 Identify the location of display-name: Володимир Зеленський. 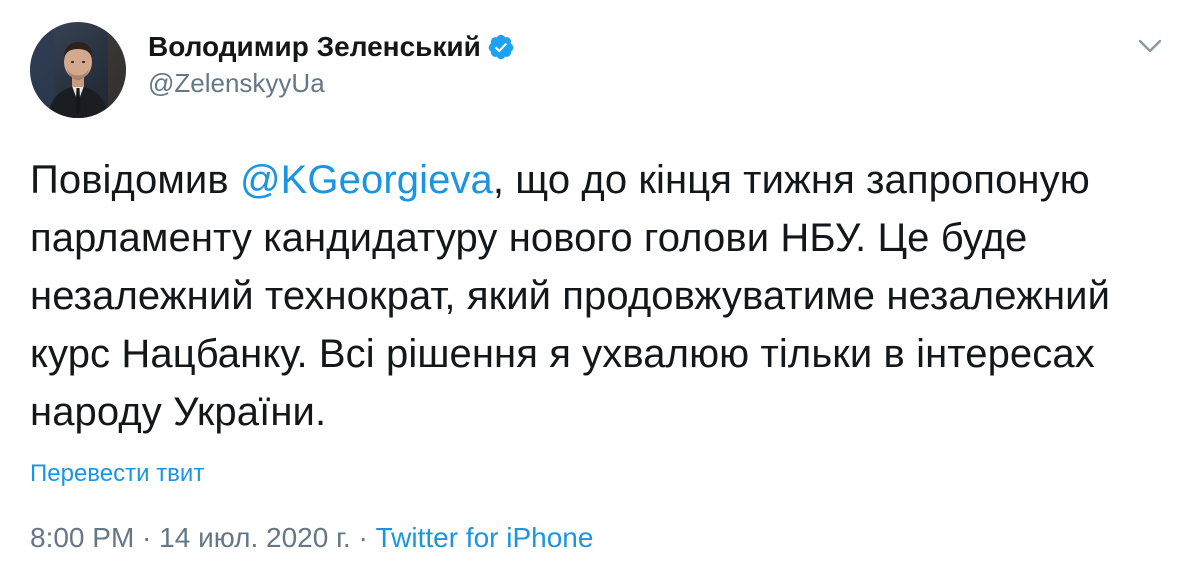
(314, 47).